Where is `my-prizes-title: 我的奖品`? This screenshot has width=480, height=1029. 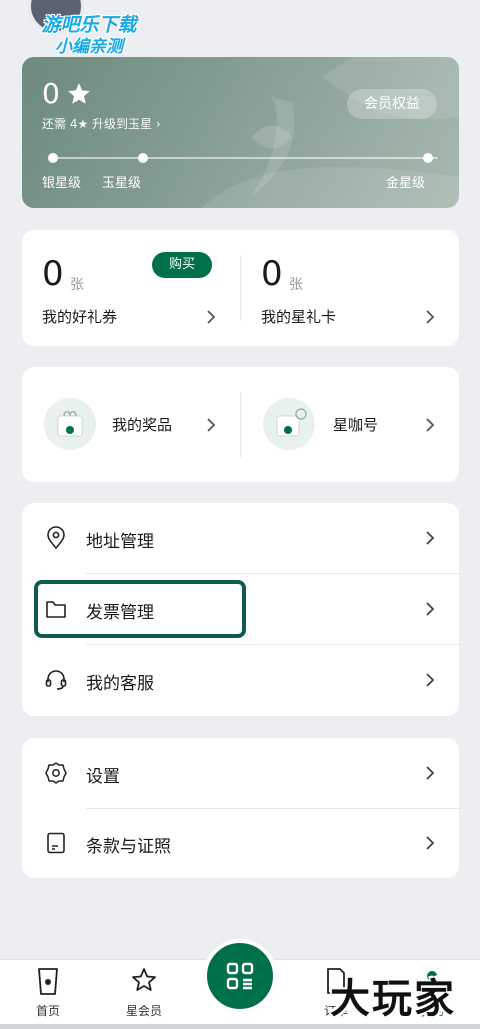 my-prizes-title: 我的奖品 is located at coordinates (142, 425).